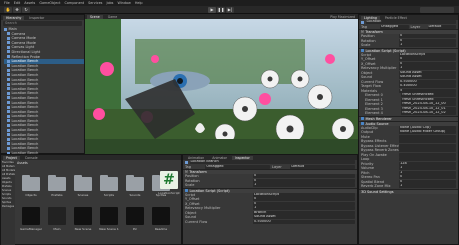  I want to click on tab-console: Console, so click(31, 158).